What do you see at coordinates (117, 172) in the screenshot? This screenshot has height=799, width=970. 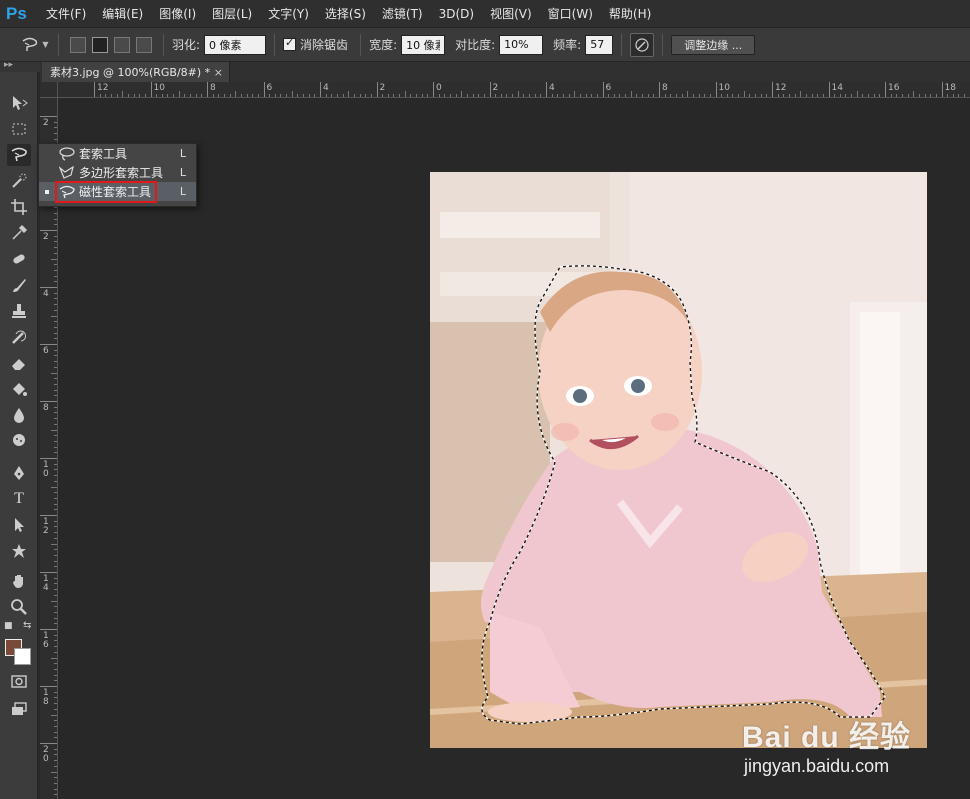 I see `flyout-item-polygonal-lasso: 多边形套索工具 L` at bounding box center [117, 172].